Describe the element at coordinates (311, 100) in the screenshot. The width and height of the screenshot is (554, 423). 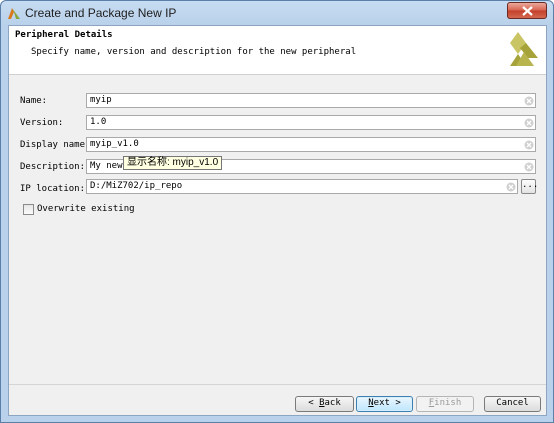
I see `name-field: myip` at that location.